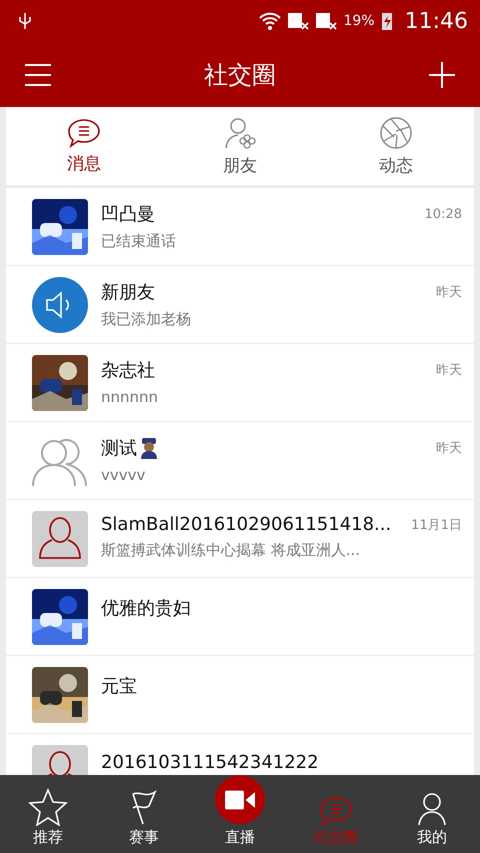  I want to click on tab: 朋友, so click(240, 146).